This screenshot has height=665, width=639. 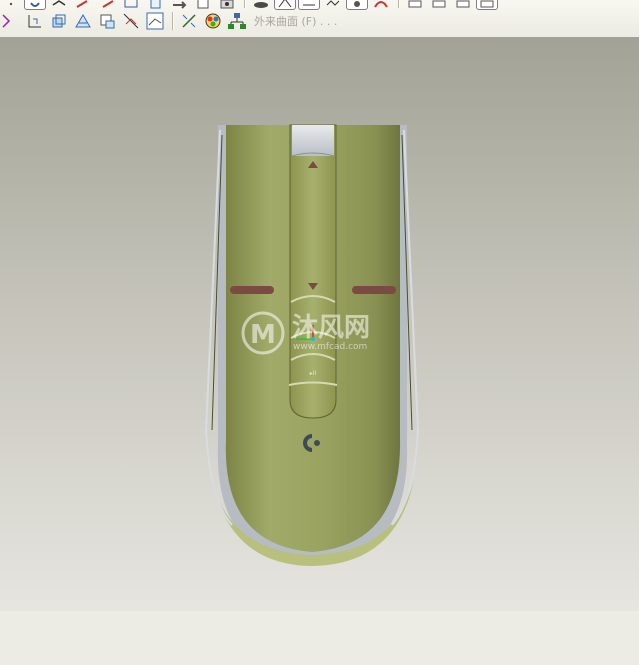 I want to click on main-toolbar: 外来曲面 (F) . . ., so click(x=319, y=19).